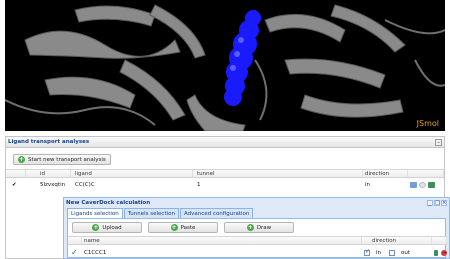 The width and height of the screenshot is (450, 259). What do you see at coordinates (132, 173) in the screenshot?
I see `col-ligand: ligand` at bounding box center [132, 173].